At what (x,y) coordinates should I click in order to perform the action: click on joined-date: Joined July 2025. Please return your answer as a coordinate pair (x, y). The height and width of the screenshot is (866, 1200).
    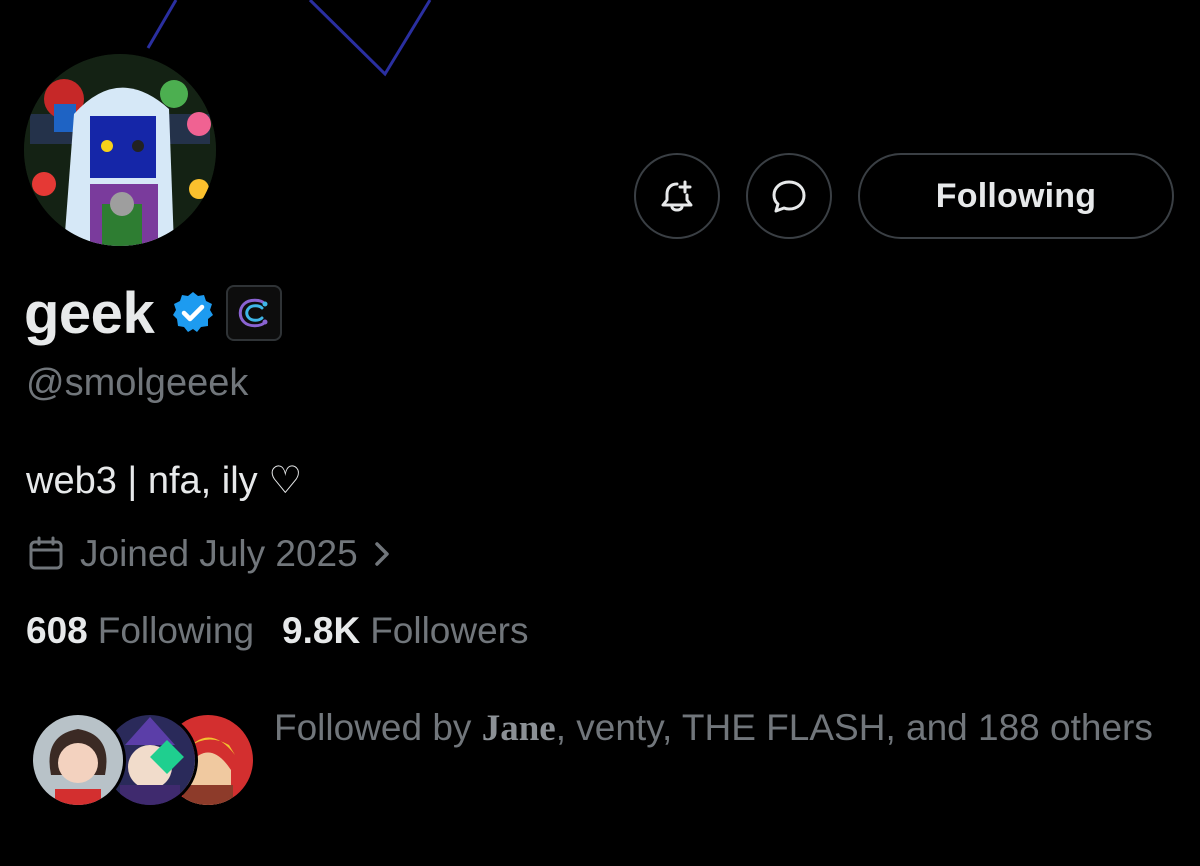
    Looking at the image, I should click on (209, 554).